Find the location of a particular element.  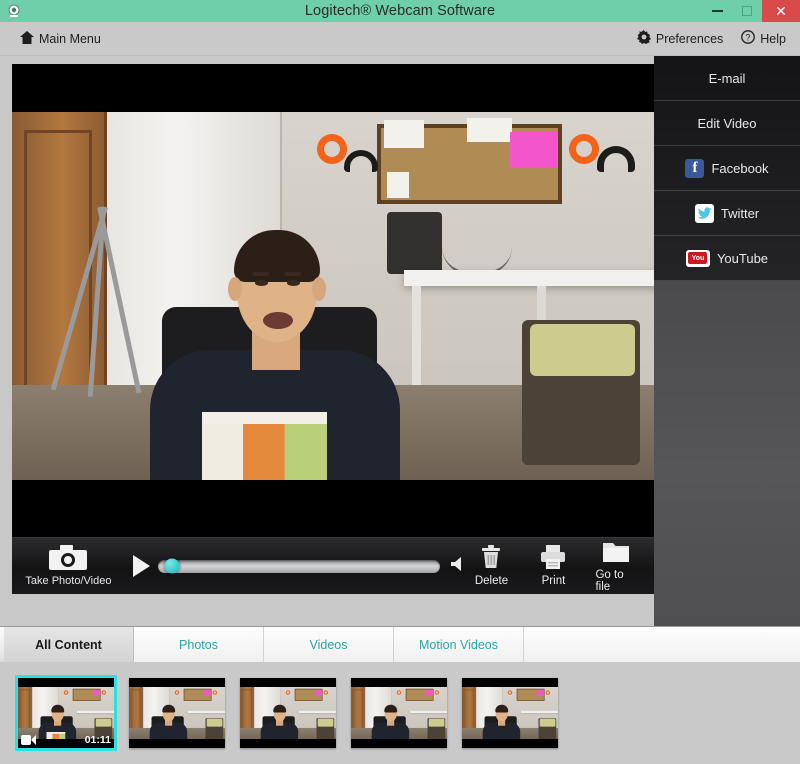

side-panel-filler is located at coordinates (727, 453).